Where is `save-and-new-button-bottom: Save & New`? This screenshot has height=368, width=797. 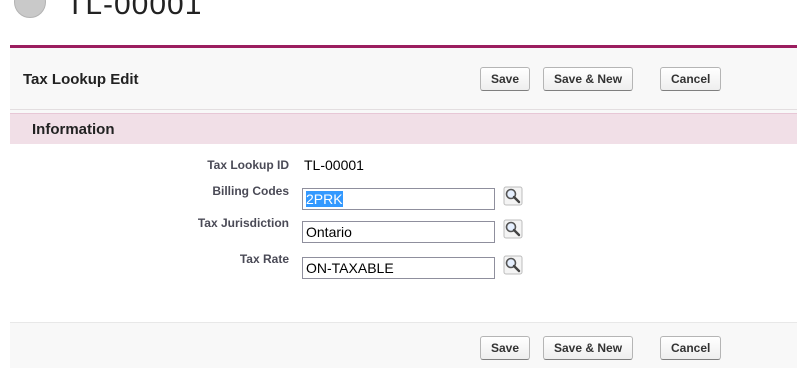
save-and-new-button-bottom: Save & New is located at coordinates (588, 348).